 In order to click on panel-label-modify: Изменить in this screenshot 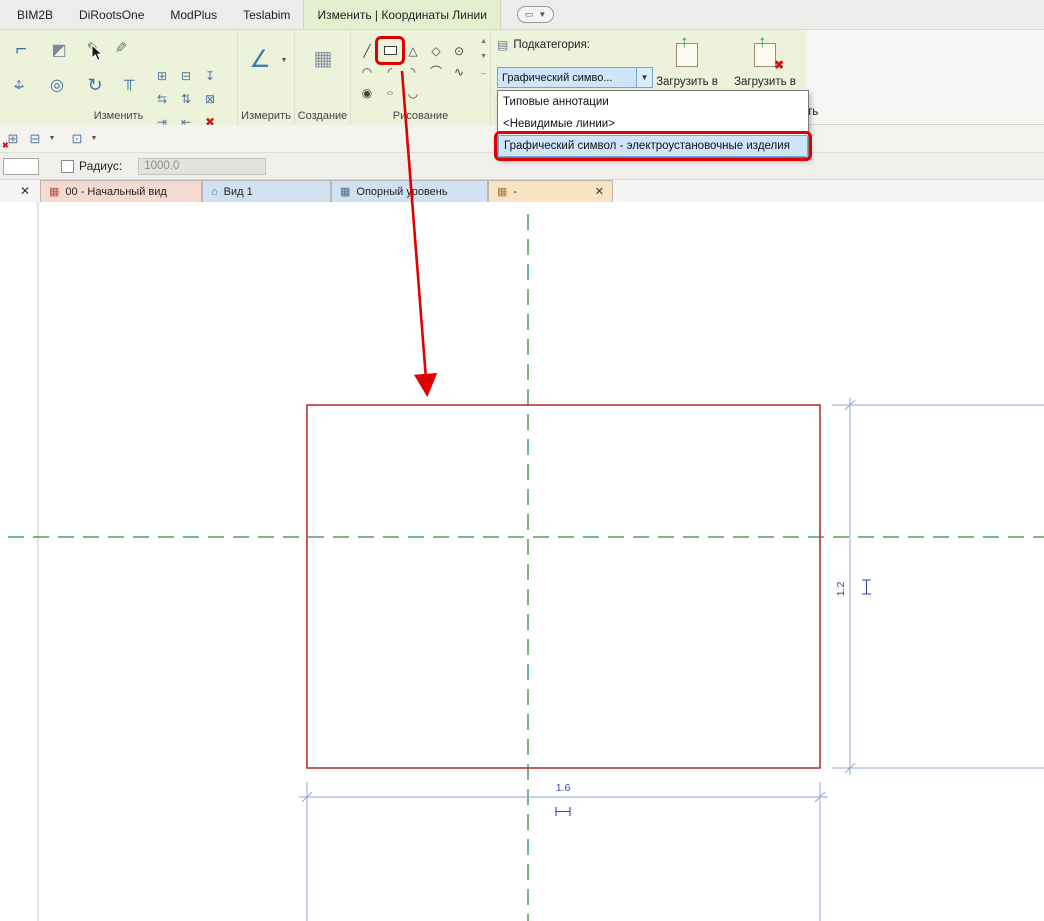, I will do `click(118, 116)`.